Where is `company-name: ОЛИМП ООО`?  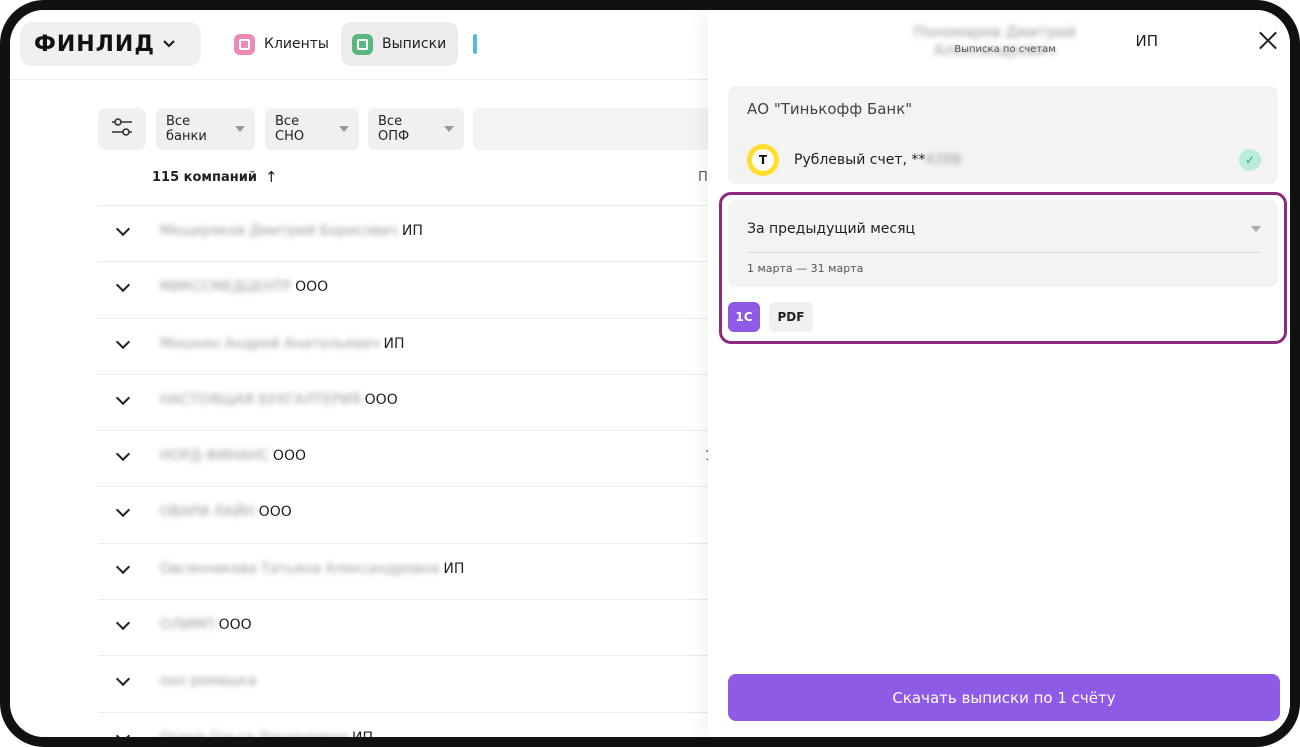
company-name: ОЛИМП ООО is located at coordinates (206, 625).